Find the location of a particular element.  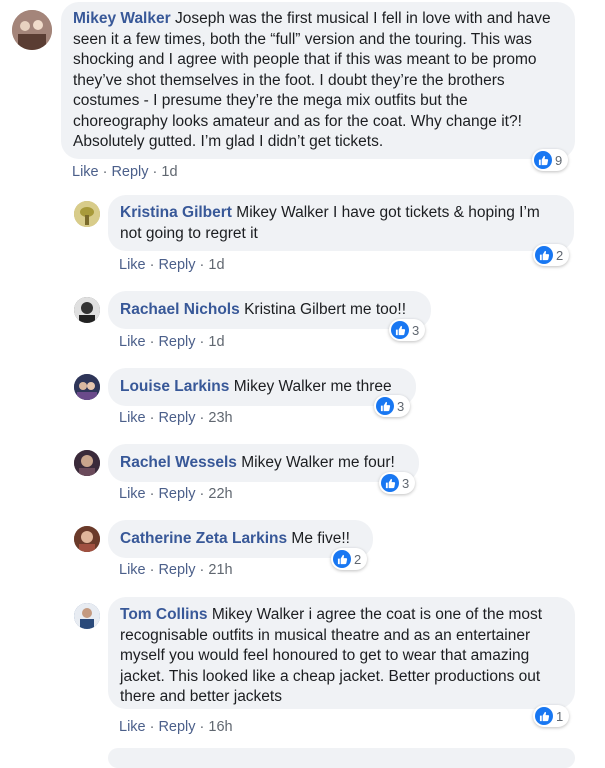

comment-bubble: Louise Larkins Mikey Walker me three is located at coordinates (262, 387).